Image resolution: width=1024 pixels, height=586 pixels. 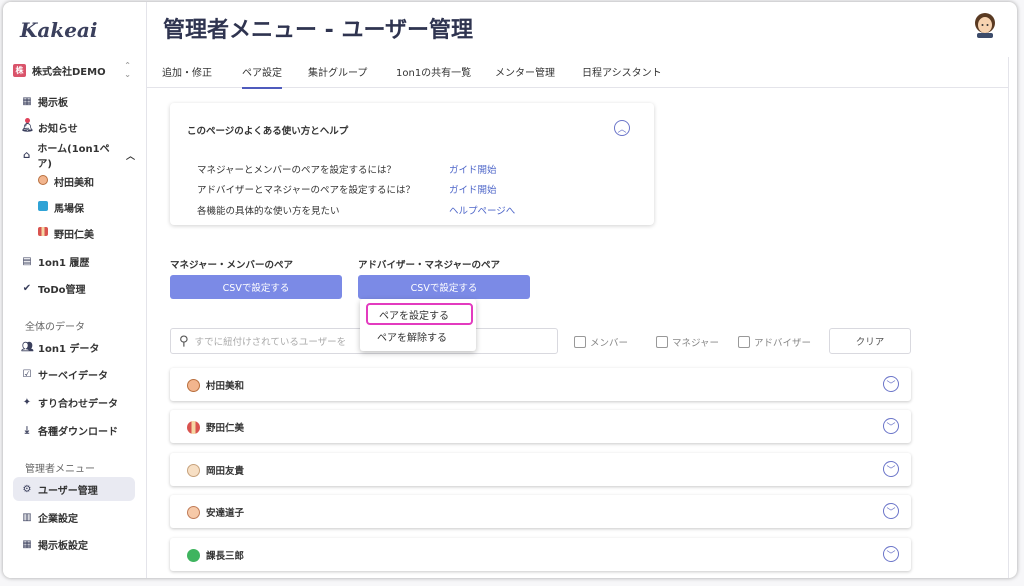 I want to click on menu-item-set-pair: ペアを設定する, so click(x=419, y=314).